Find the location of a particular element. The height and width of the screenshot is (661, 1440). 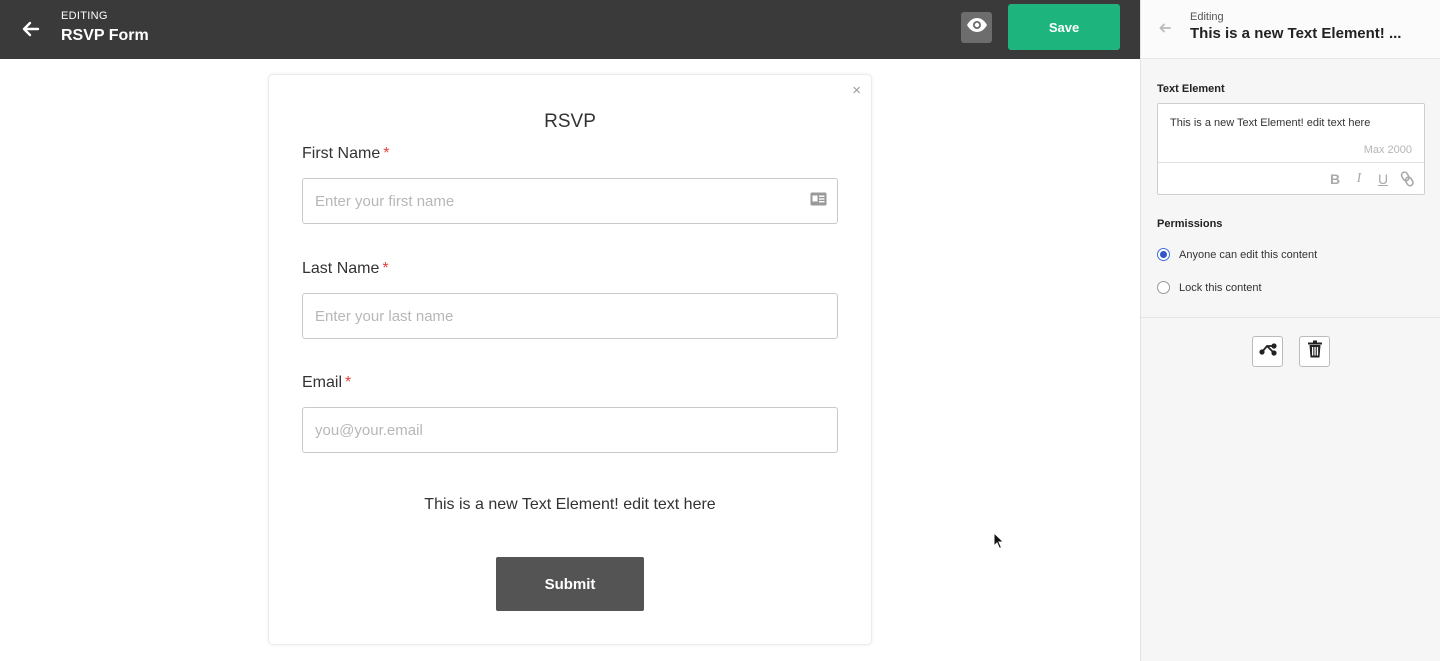

permissions-label: Permissions is located at coordinates (1190, 224).